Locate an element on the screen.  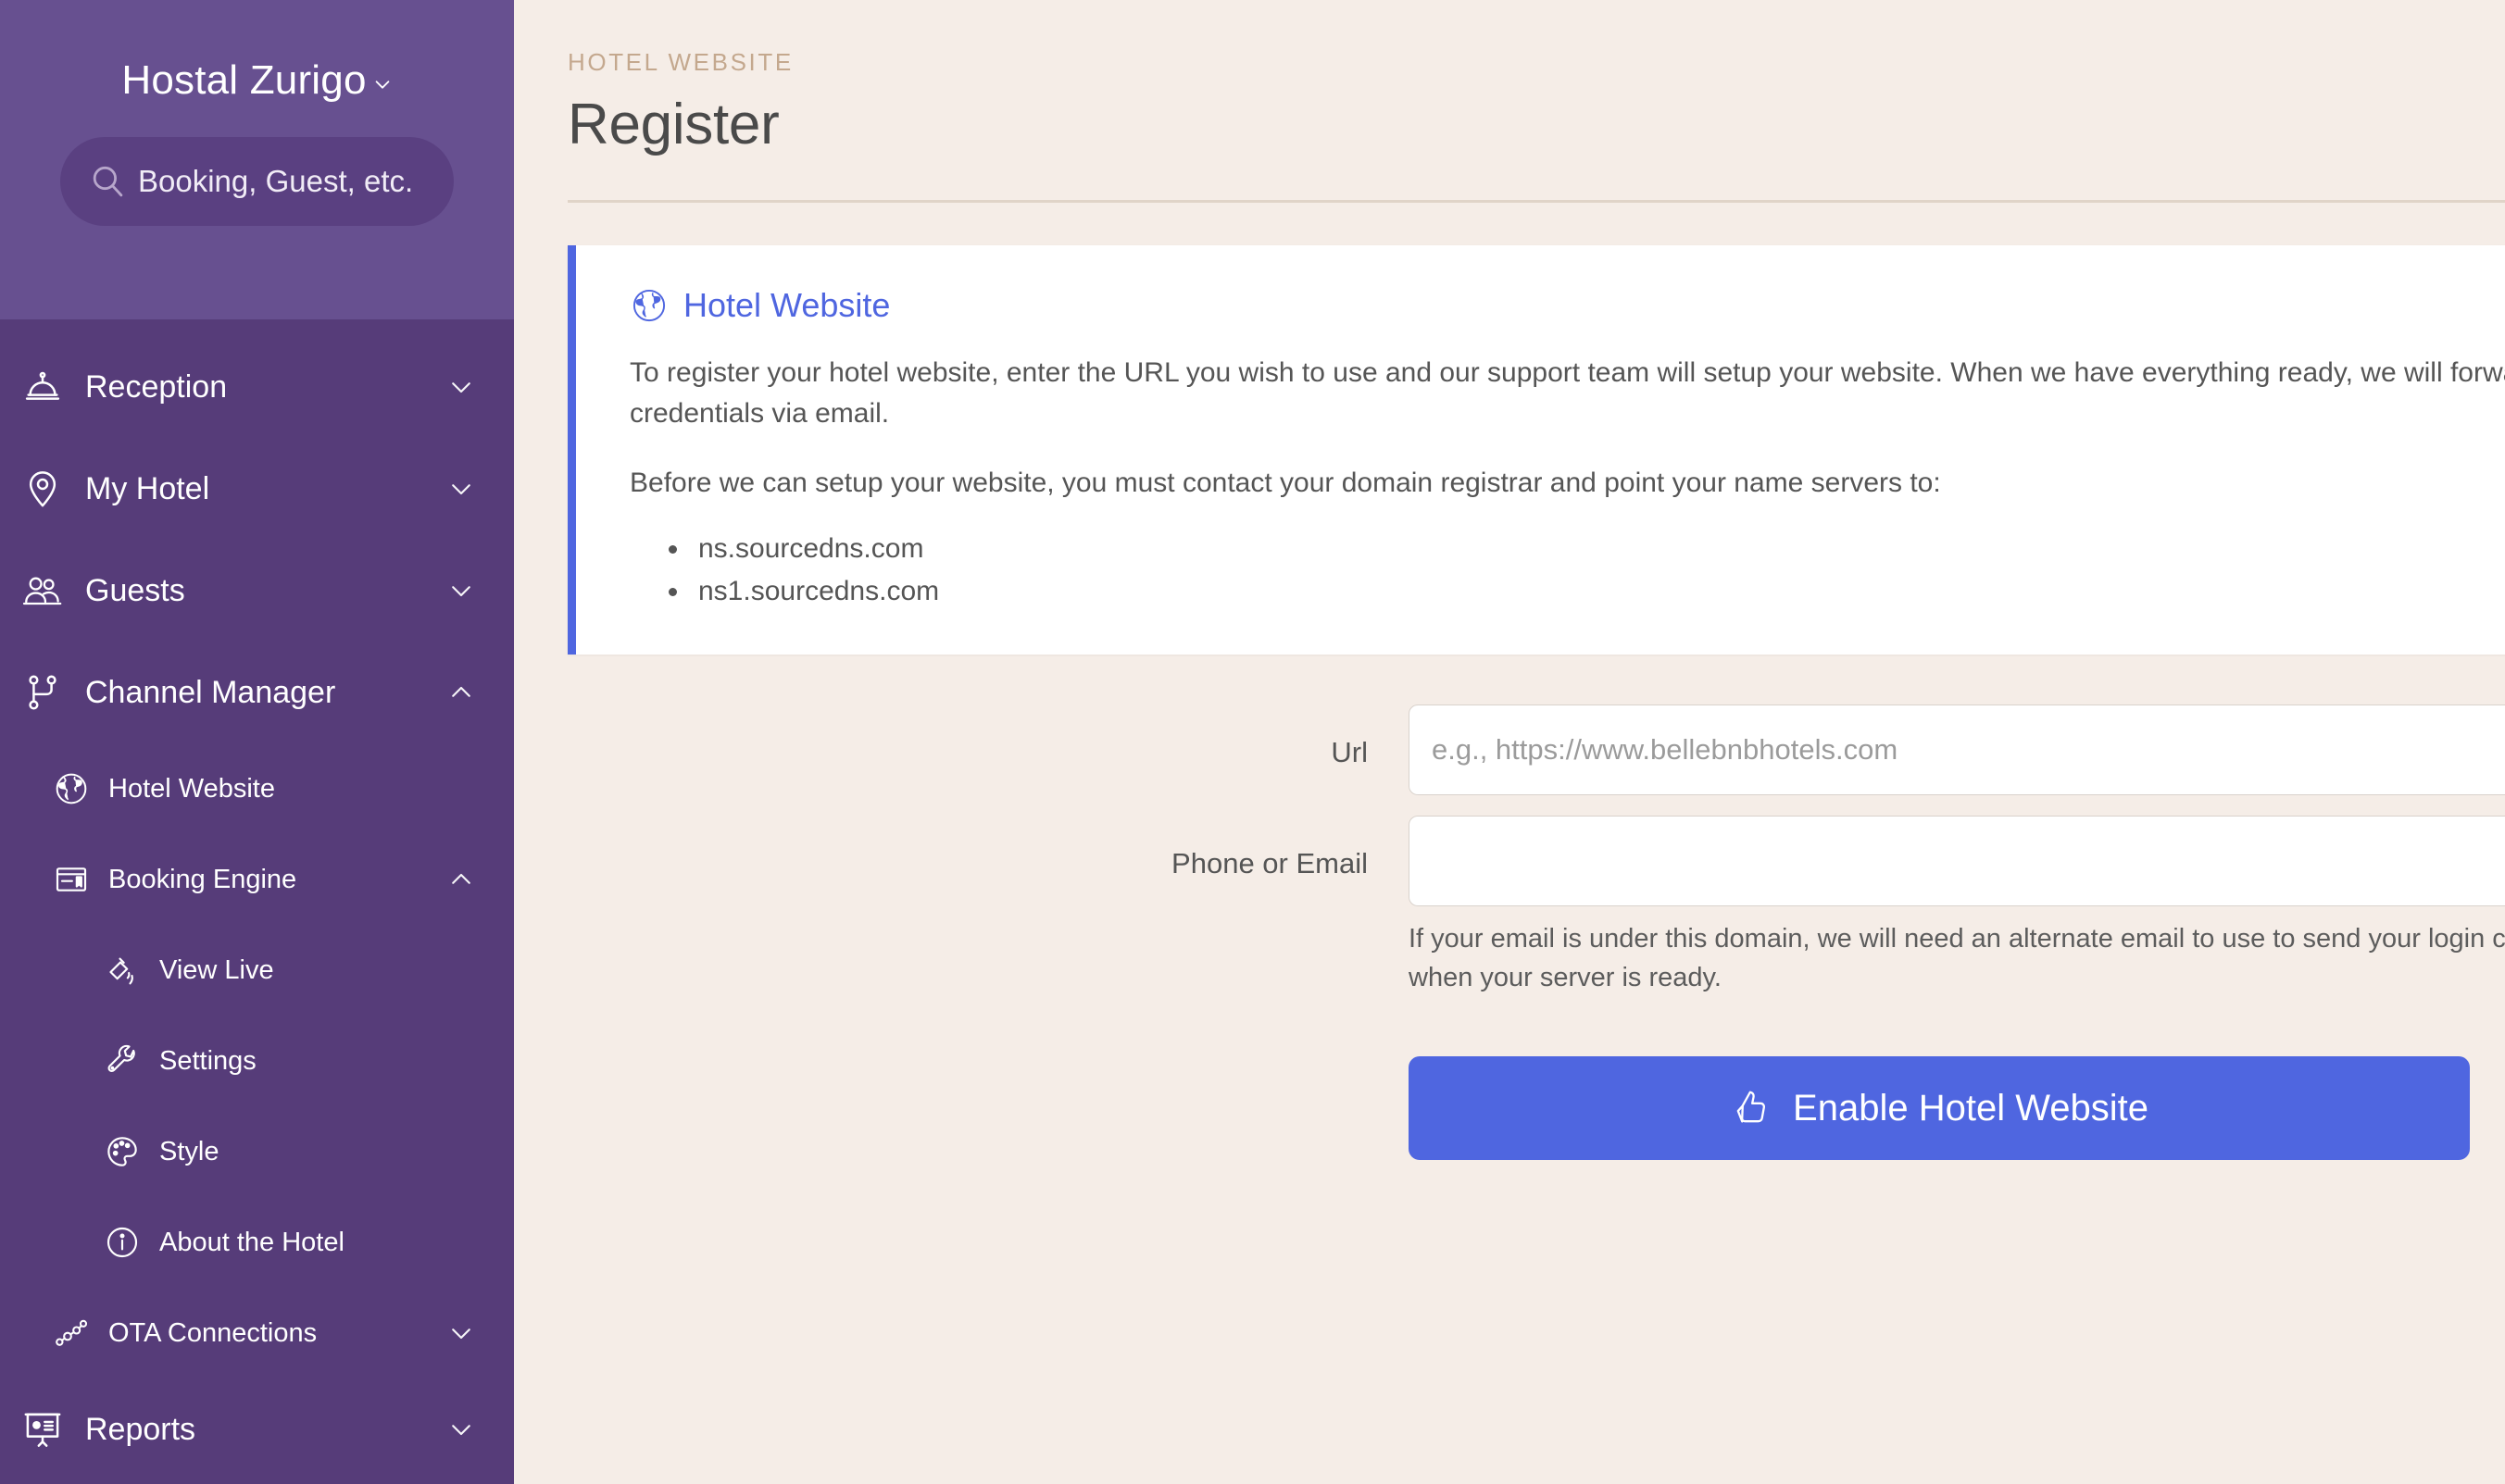
brand-name: Hostal Zurigo is located at coordinates (244, 80).